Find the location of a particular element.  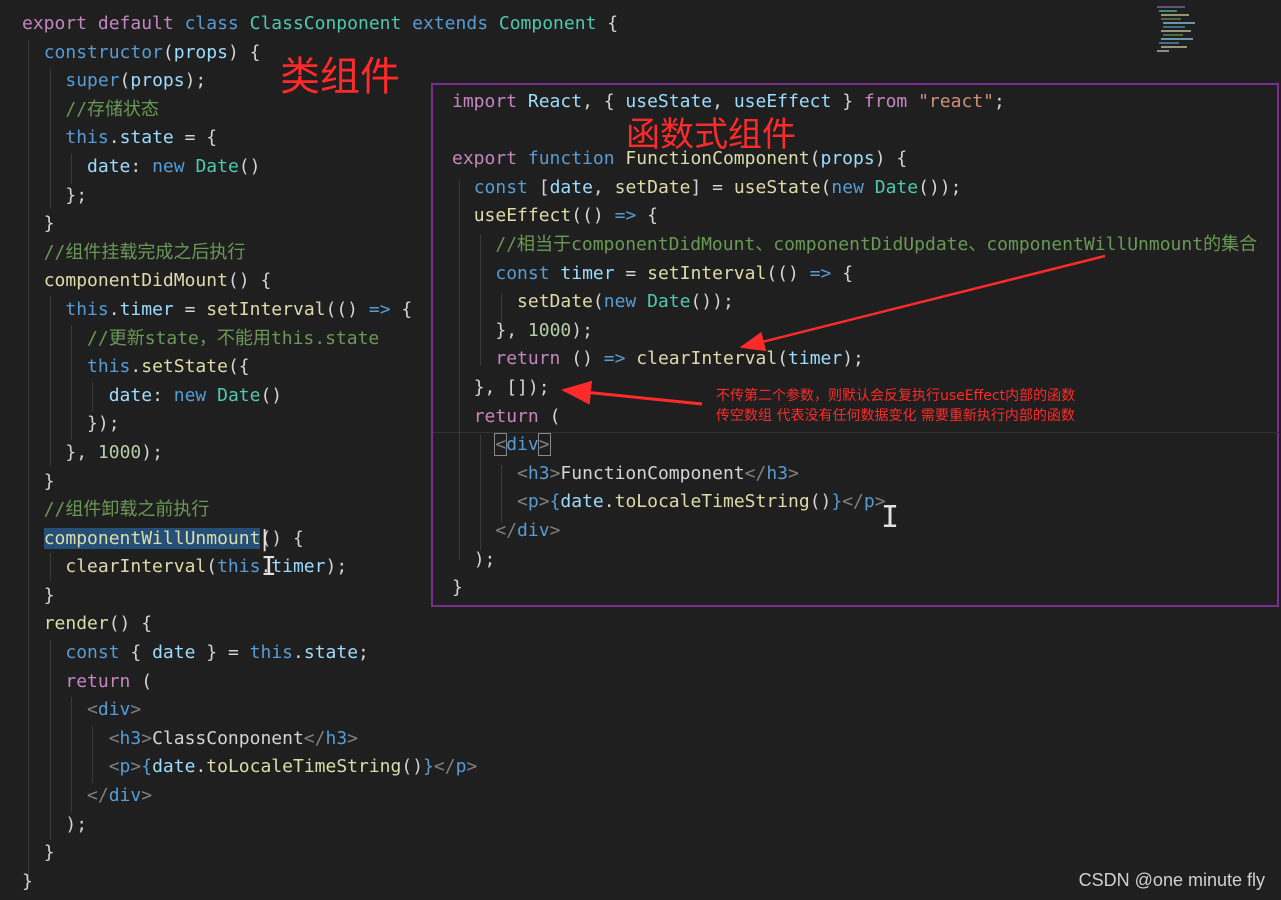

token: } is located at coordinates (212, 653).